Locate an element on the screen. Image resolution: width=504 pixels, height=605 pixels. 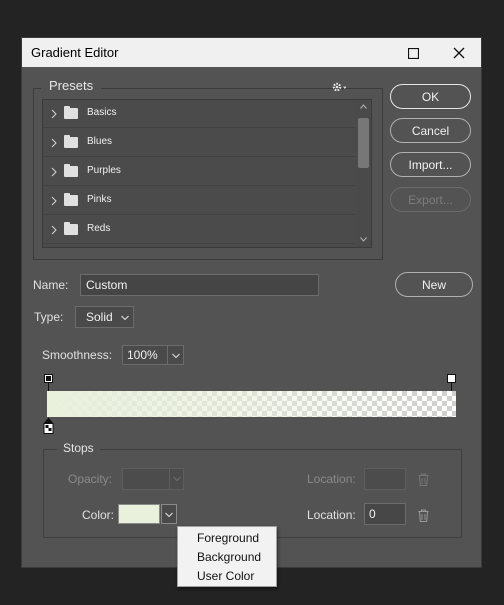
preset-folder-basics: Basics is located at coordinates (199, 114).